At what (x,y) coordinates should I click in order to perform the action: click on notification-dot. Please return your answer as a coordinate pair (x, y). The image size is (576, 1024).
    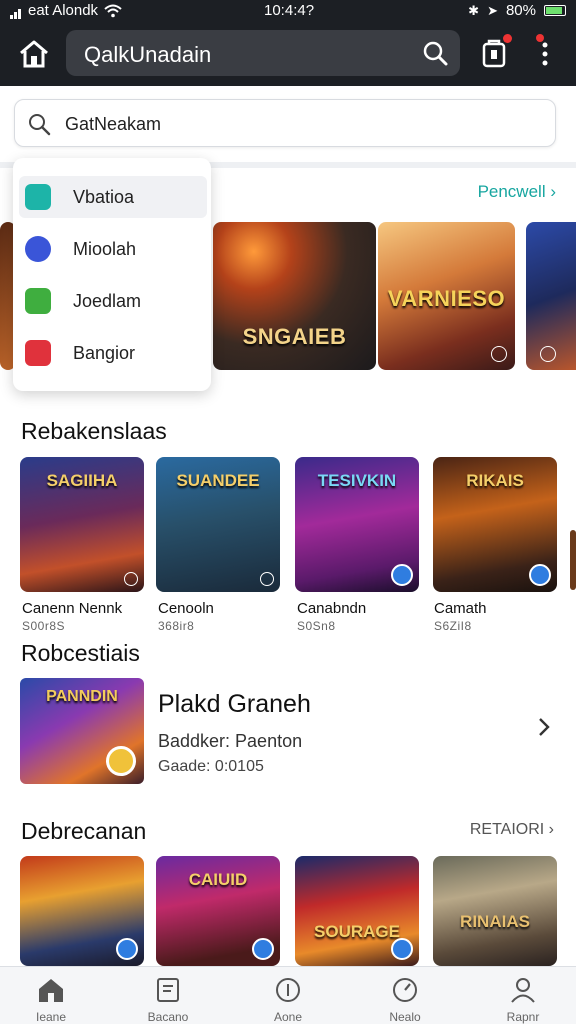
    Looking at the image, I should click on (507, 38).